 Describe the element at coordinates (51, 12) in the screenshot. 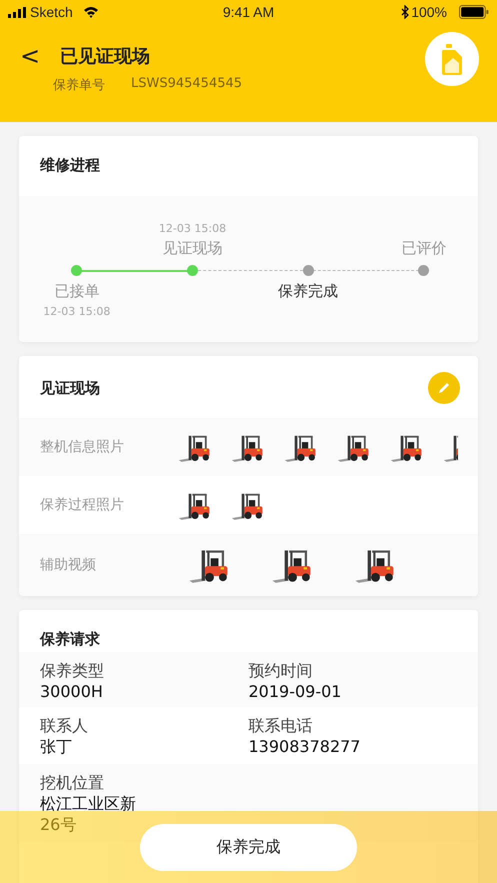

I see `carrier-name: Sketch` at that location.